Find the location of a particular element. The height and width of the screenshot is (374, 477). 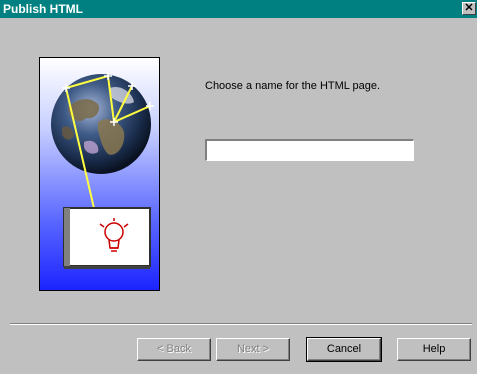

close-icon: ✕ is located at coordinates (469, 8).